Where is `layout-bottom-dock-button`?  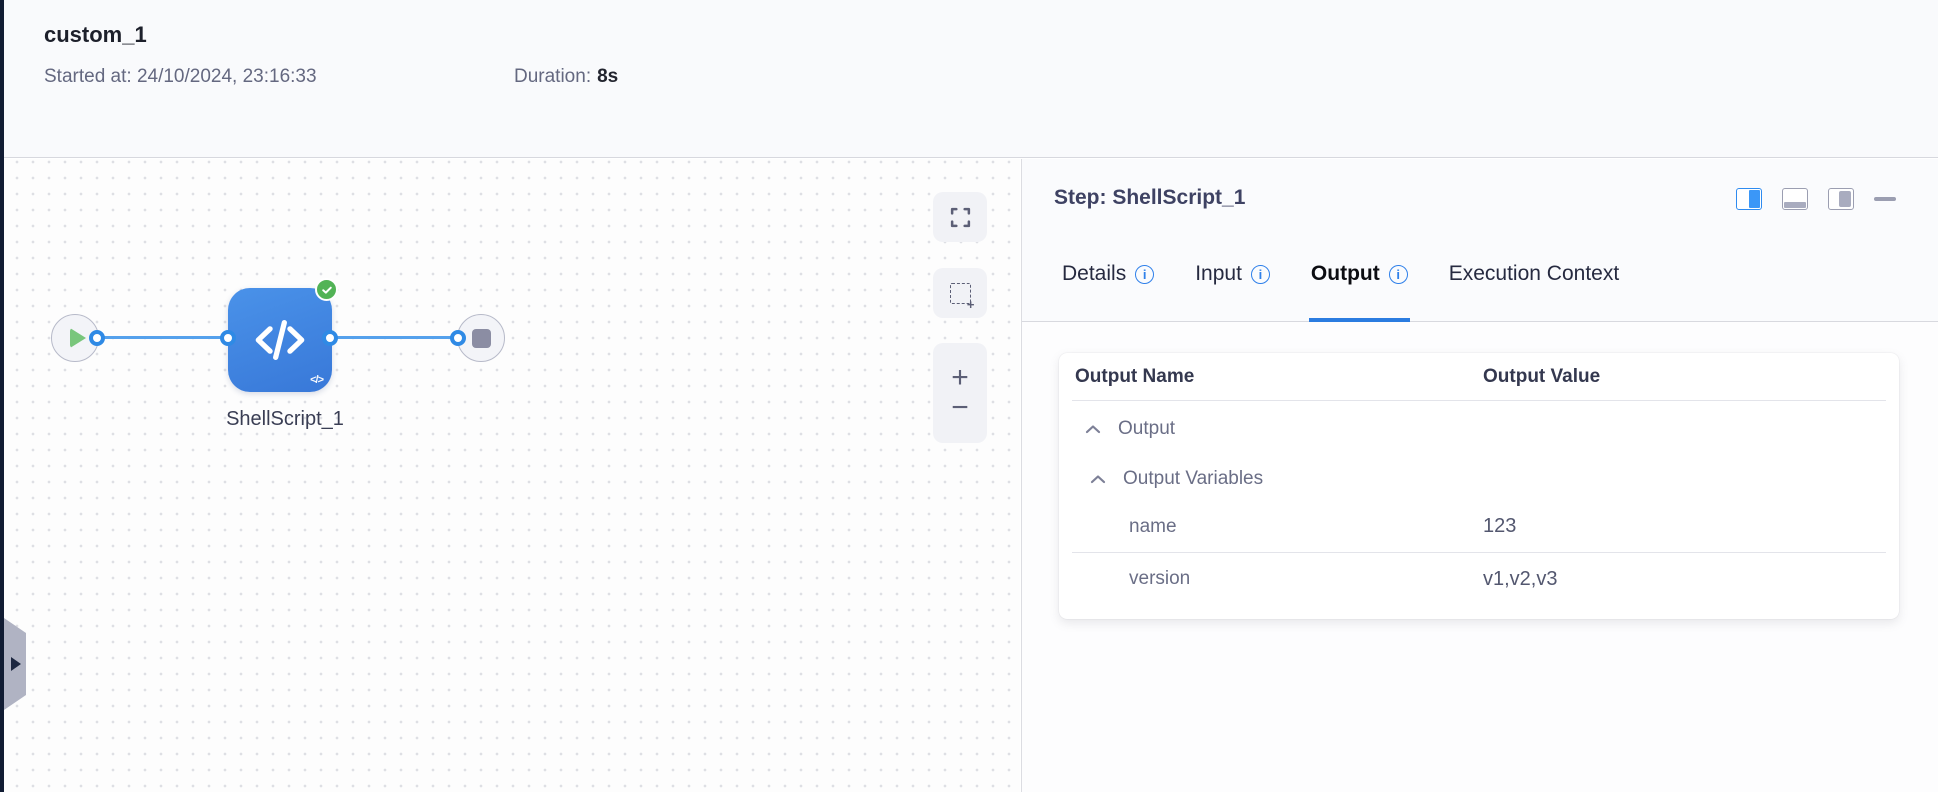 layout-bottom-dock-button is located at coordinates (1795, 199).